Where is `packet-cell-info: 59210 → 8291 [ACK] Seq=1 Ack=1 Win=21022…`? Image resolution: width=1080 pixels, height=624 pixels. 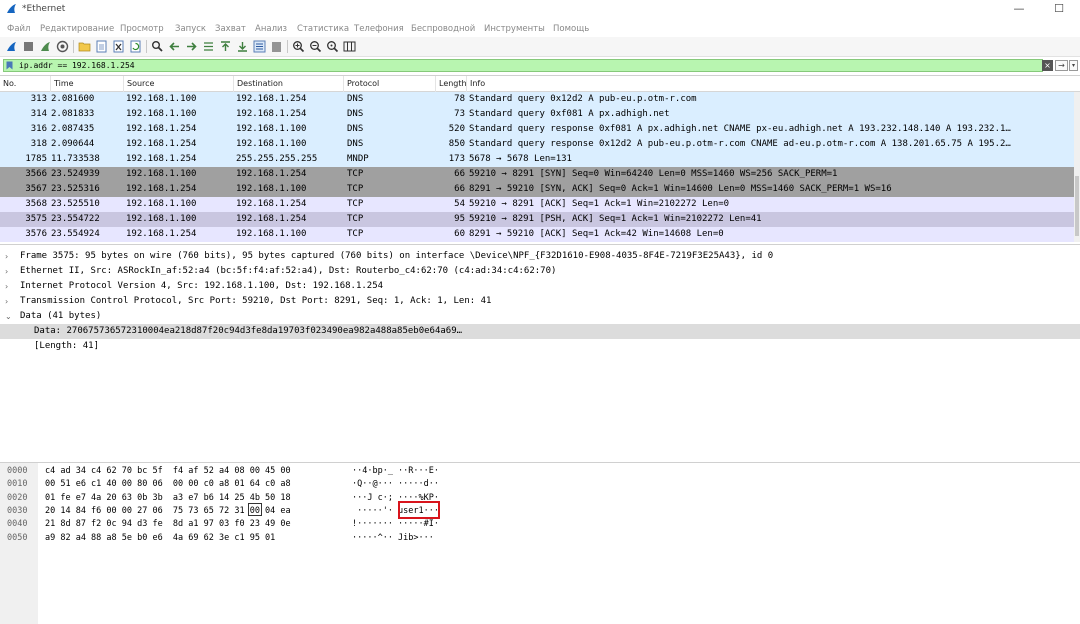 packet-cell-info: 59210 → 8291 [ACK] Seq=1 Ack=1 Win=21022… is located at coordinates (599, 204).